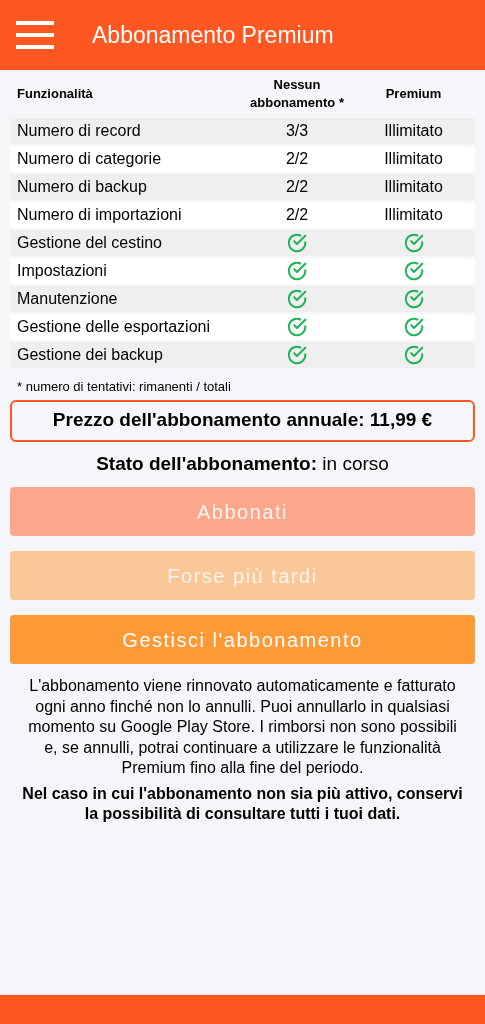 The height and width of the screenshot is (1024, 485). I want to click on menu-icon, so click(36, 35).